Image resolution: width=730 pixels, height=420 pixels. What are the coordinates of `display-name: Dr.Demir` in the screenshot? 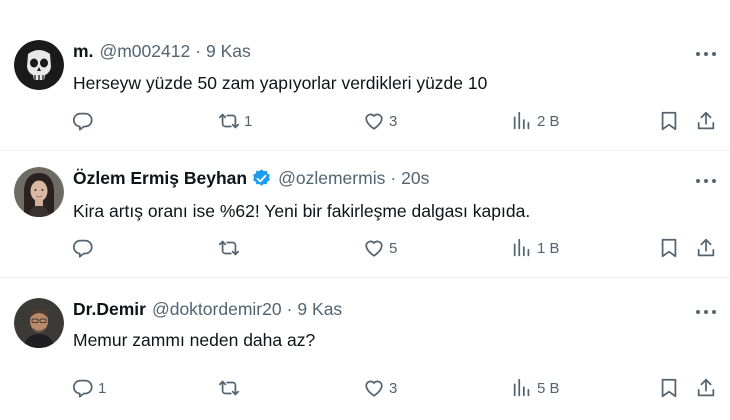 It's located at (109, 309).